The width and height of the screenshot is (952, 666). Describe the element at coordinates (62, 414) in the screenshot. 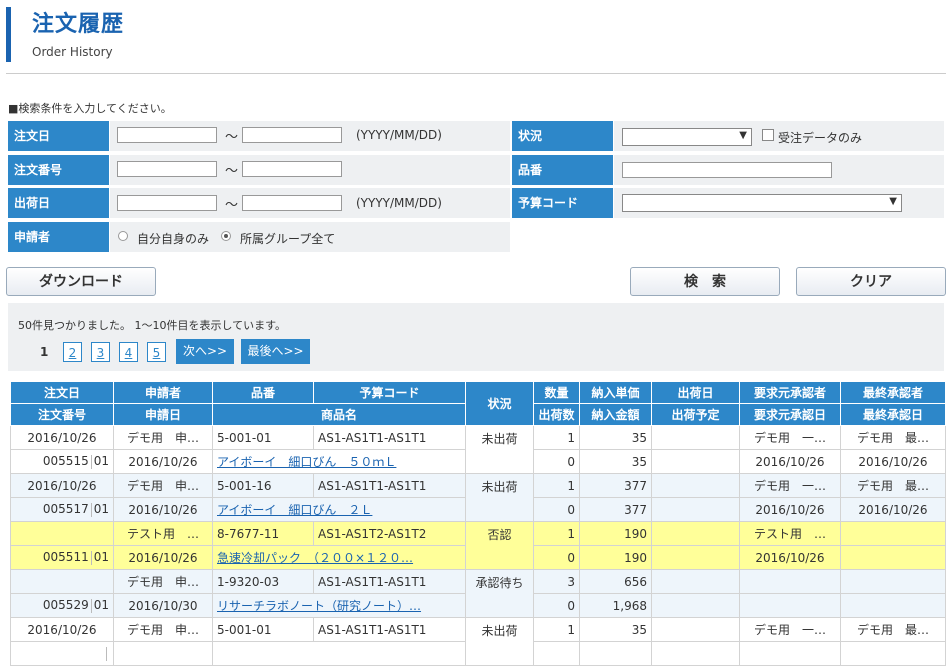

I see `col-order-no: 注文番号` at that location.